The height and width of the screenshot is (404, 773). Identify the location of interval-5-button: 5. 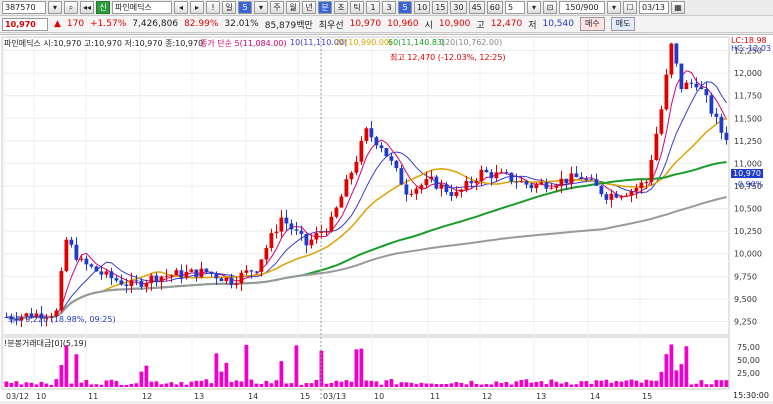
(405, 7).